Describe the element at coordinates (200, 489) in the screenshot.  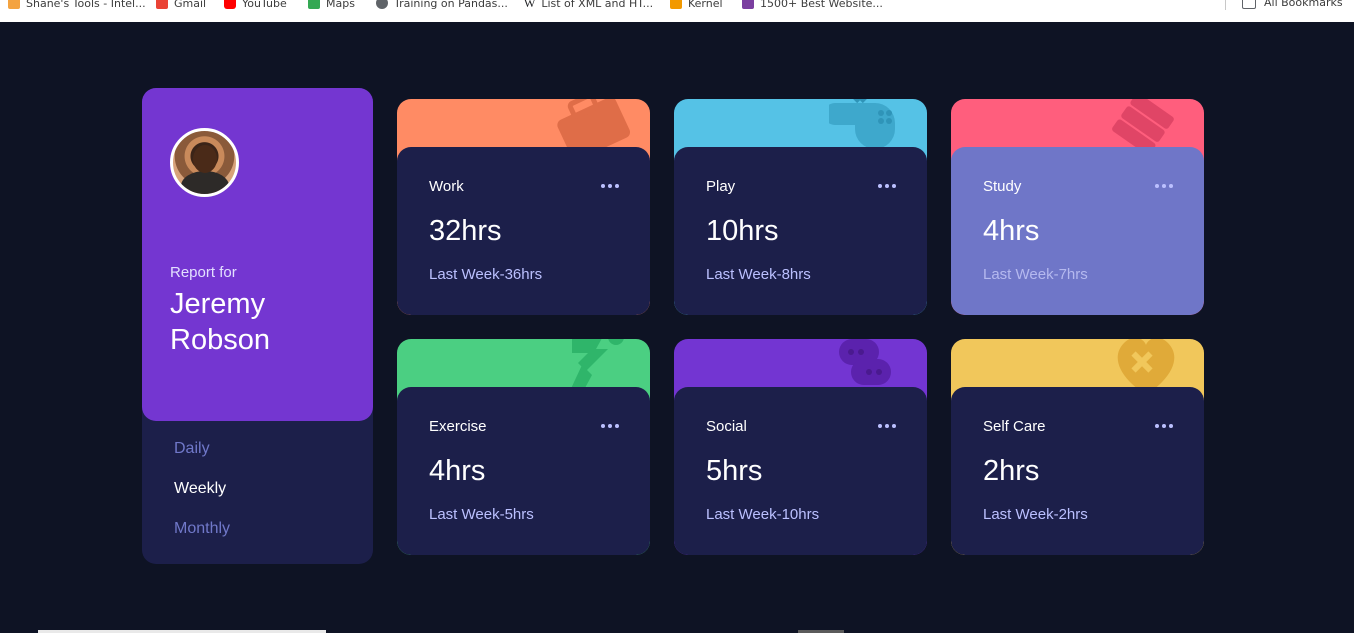
I see `period-weekly: Weekly` at that location.